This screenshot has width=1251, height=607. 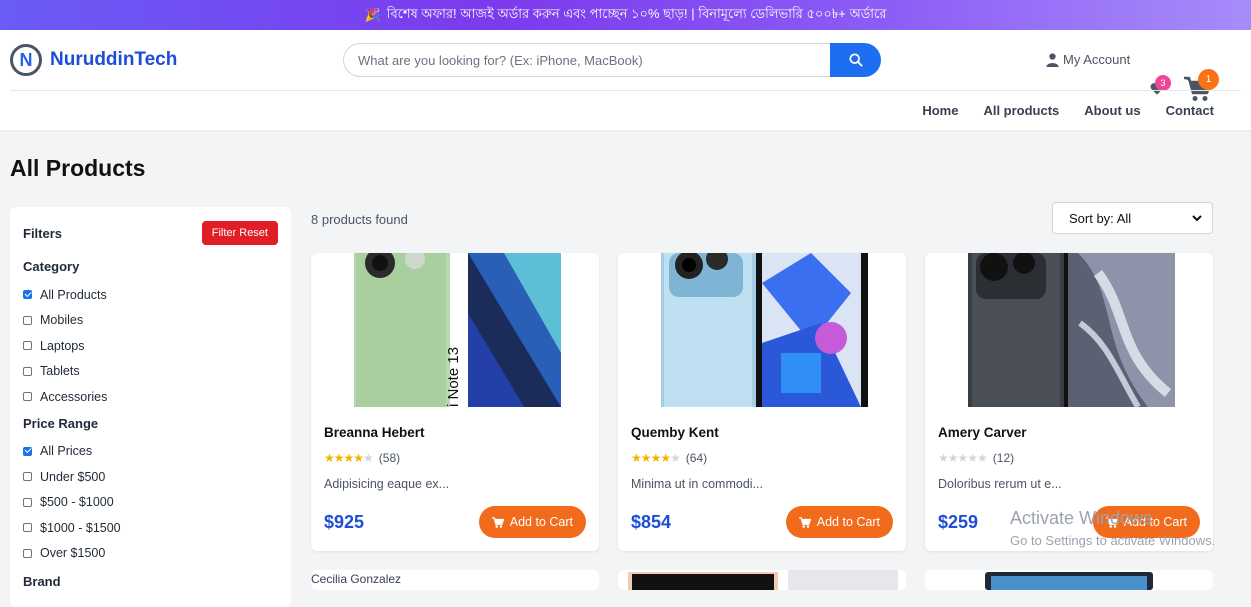 I want to click on price-range-heading: Price Range, so click(x=61, y=423).